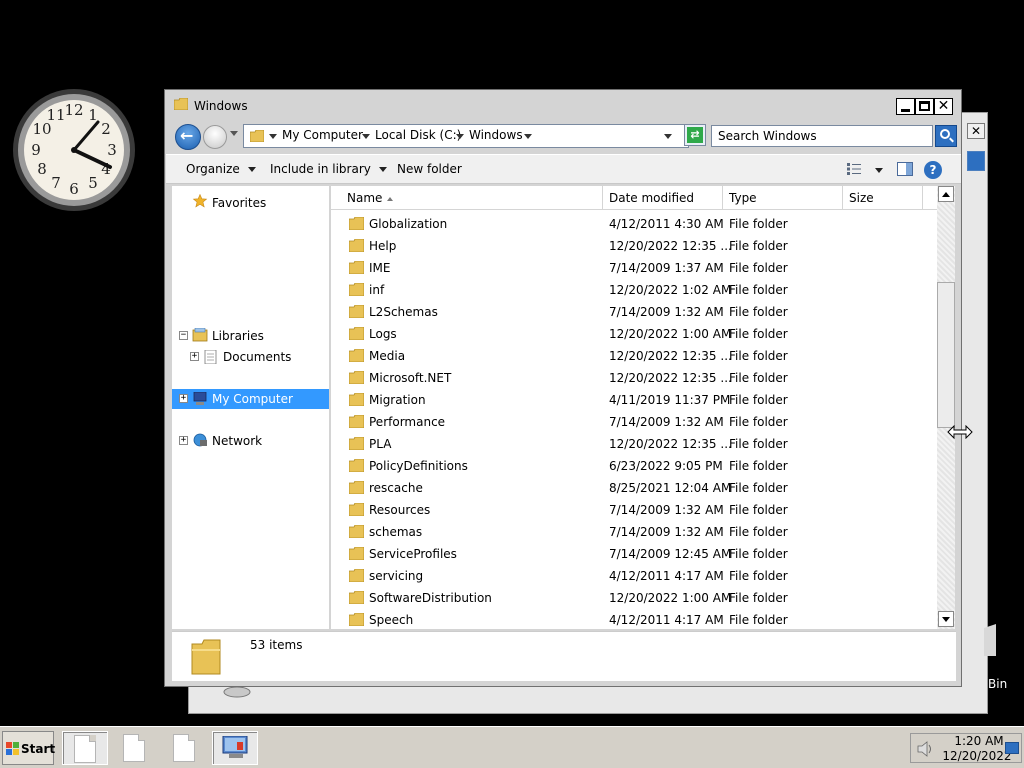 The height and width of the screenshot is (768, 1024). I want to click on help-icon: ?, so click(933, 170).